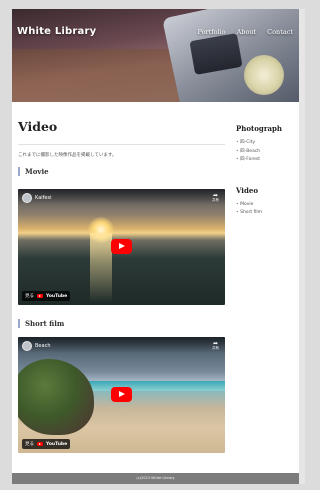  I want to click on sidebar-group-photograph: Photograph 四-City 四-Beach 四-Forest, so click(266, 144).